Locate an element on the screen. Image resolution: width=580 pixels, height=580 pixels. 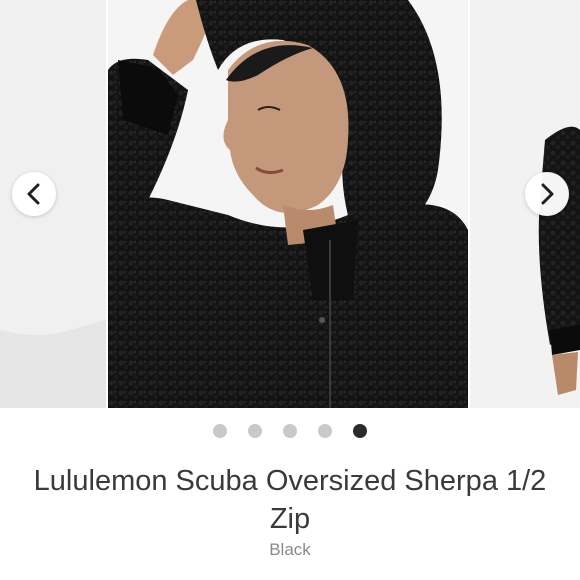
chevron-right-icon is located at coordinates (547, 194).